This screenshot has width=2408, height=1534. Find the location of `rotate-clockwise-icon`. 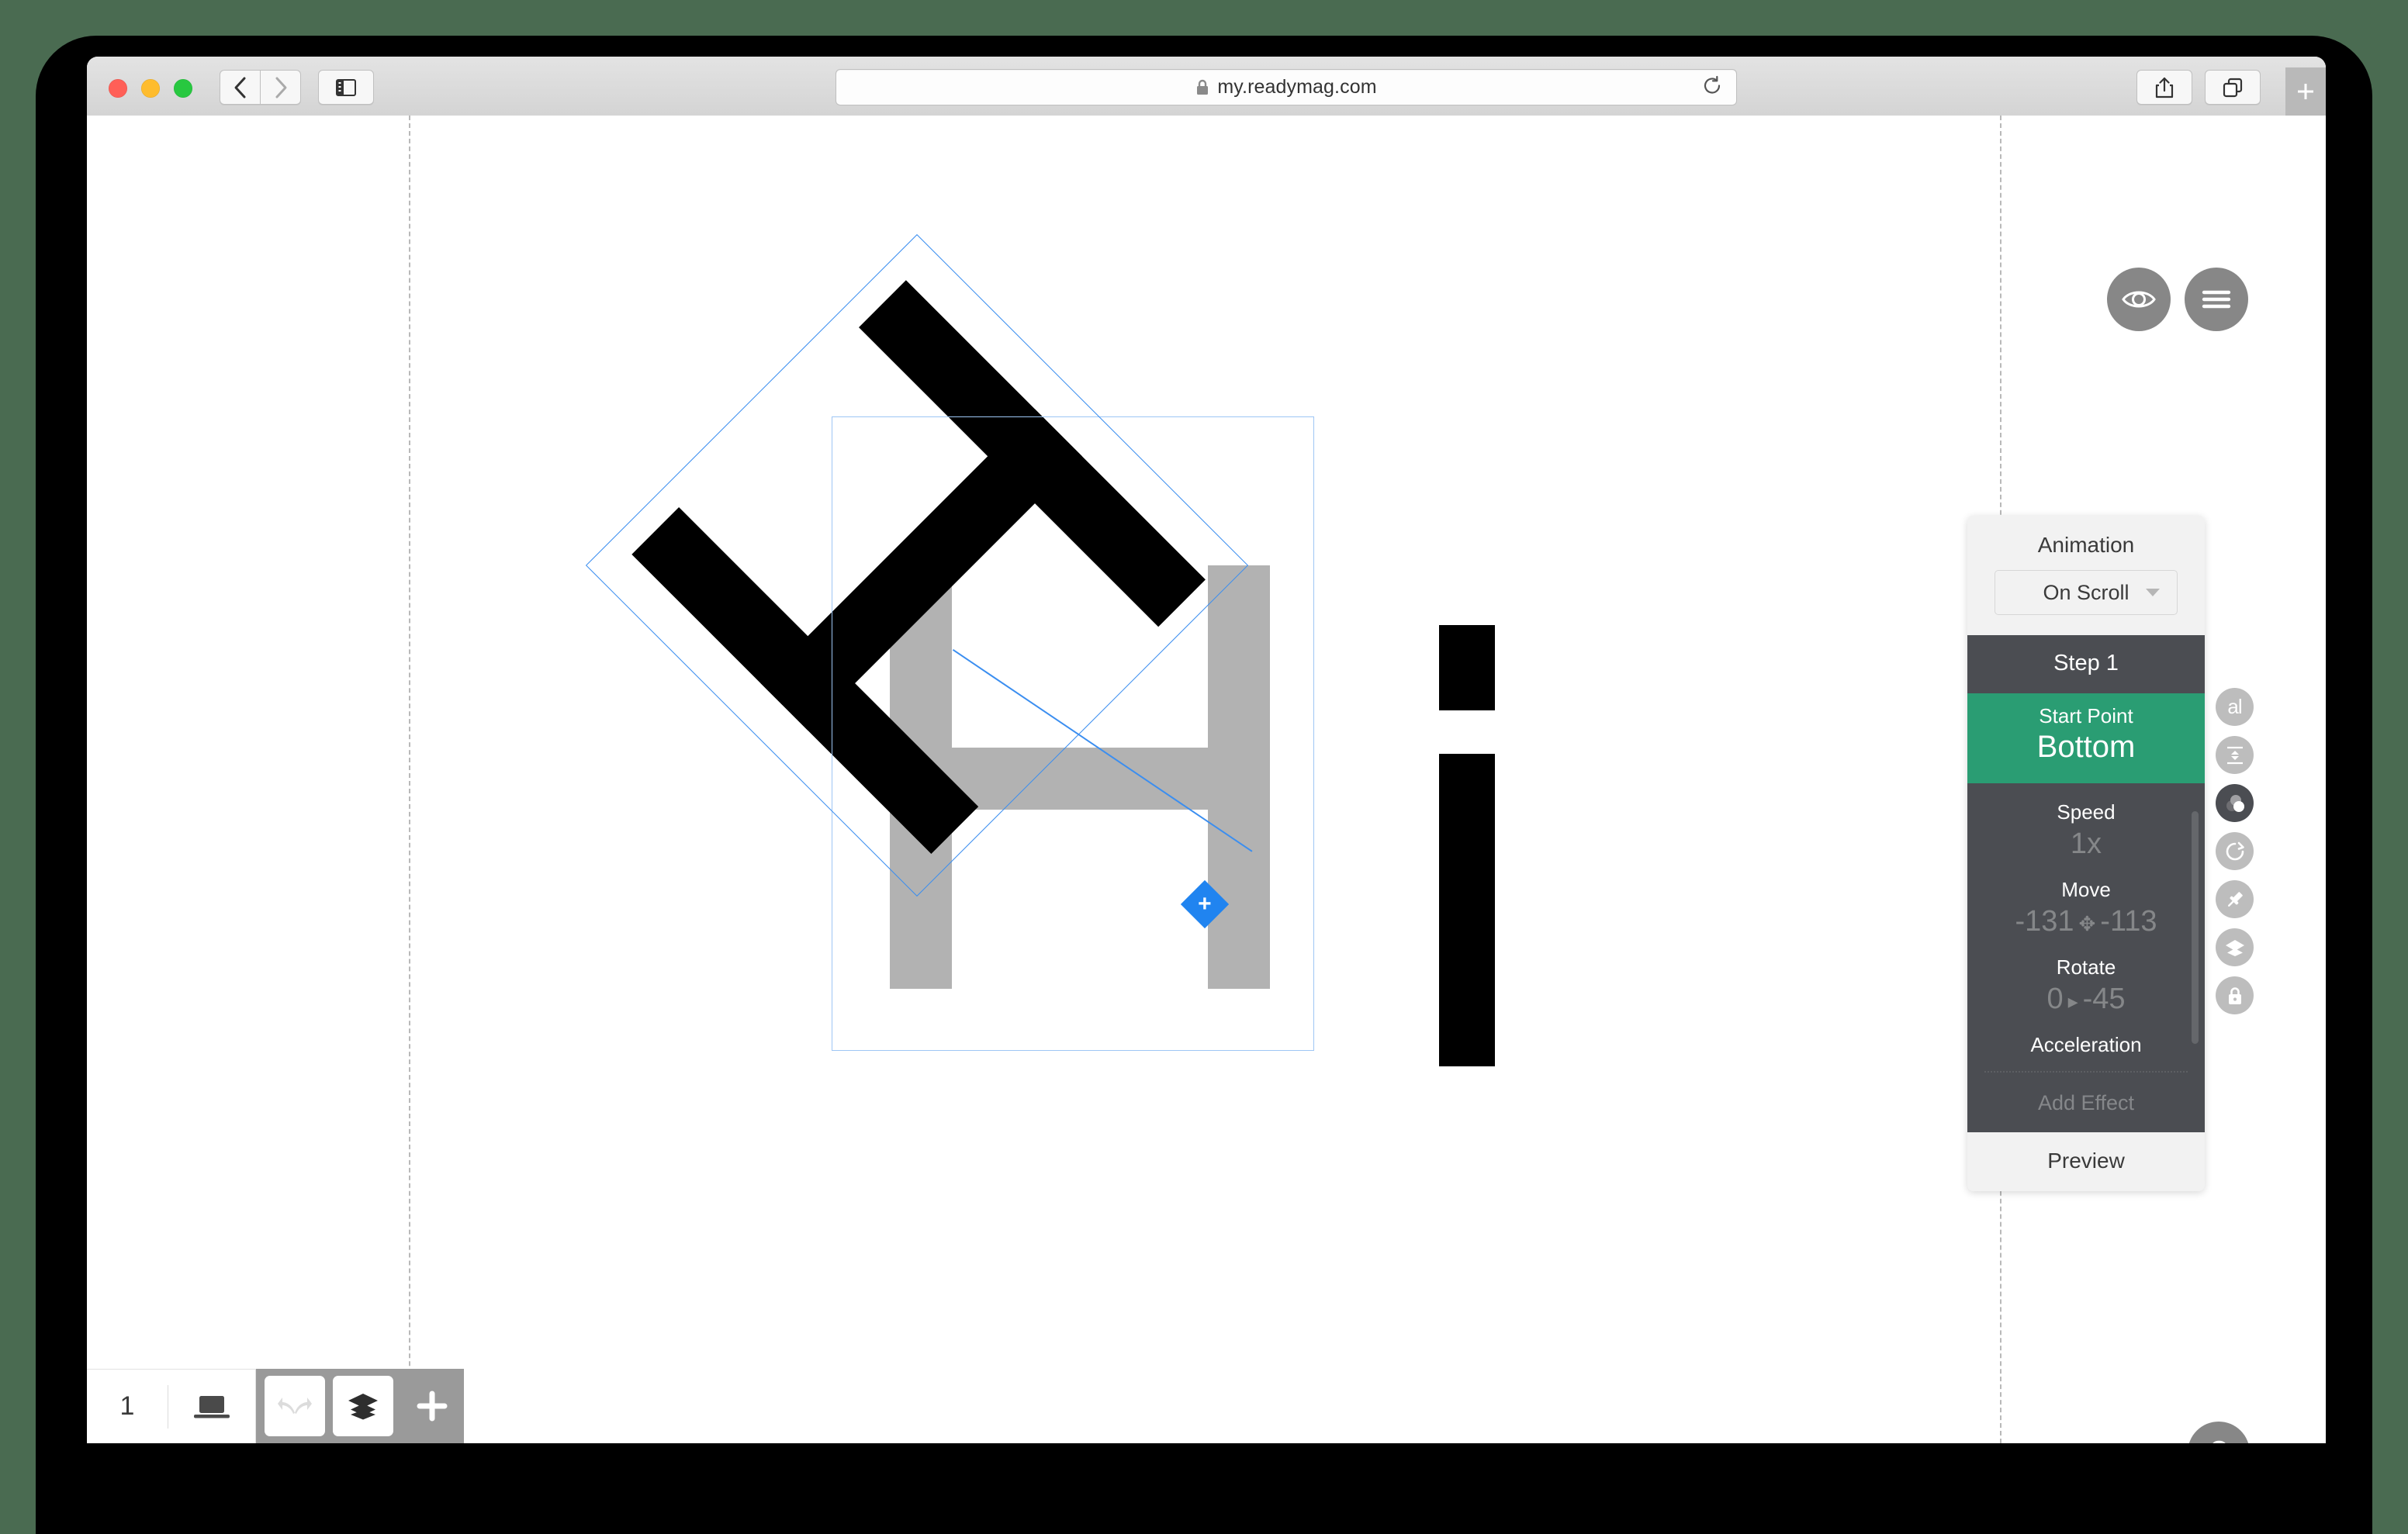

rotate-clockwise-icon is located at coordinates (2235, 850).